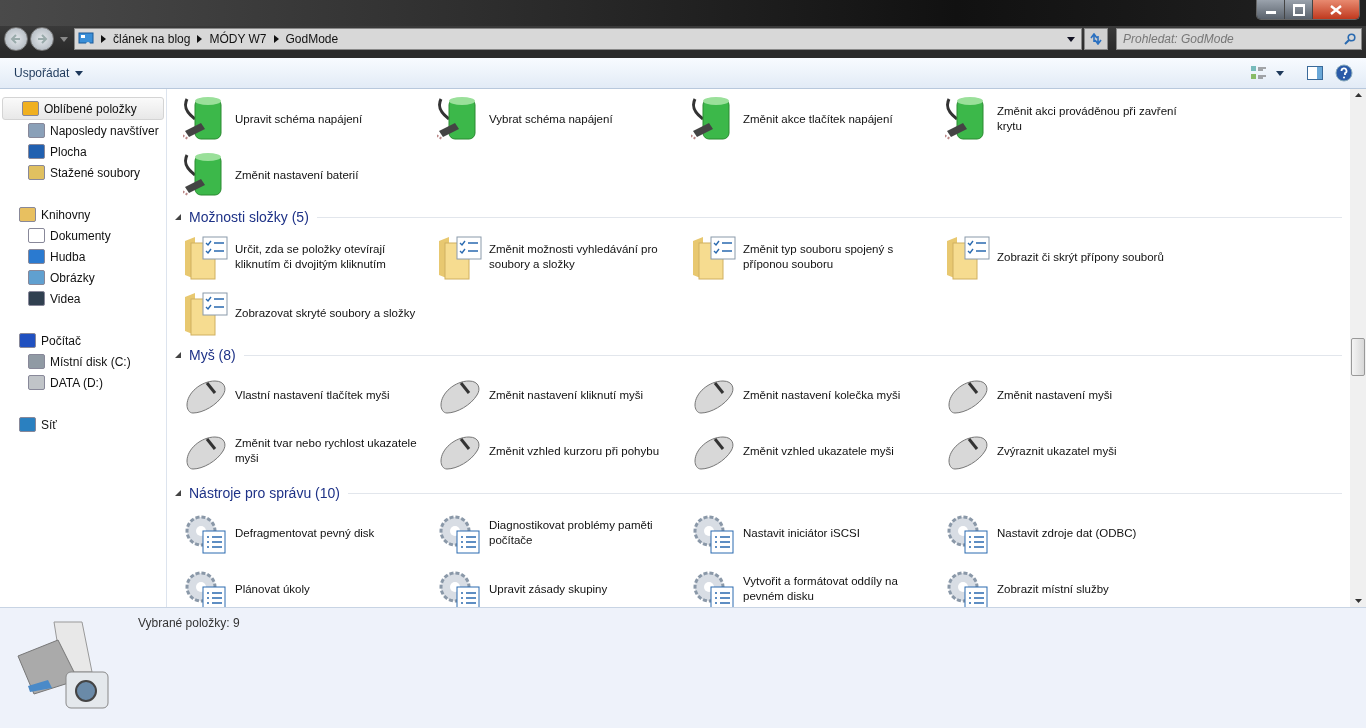 This screenshot has width=1366, height=728. I want to click on scrollbar, so click(1358, 348).